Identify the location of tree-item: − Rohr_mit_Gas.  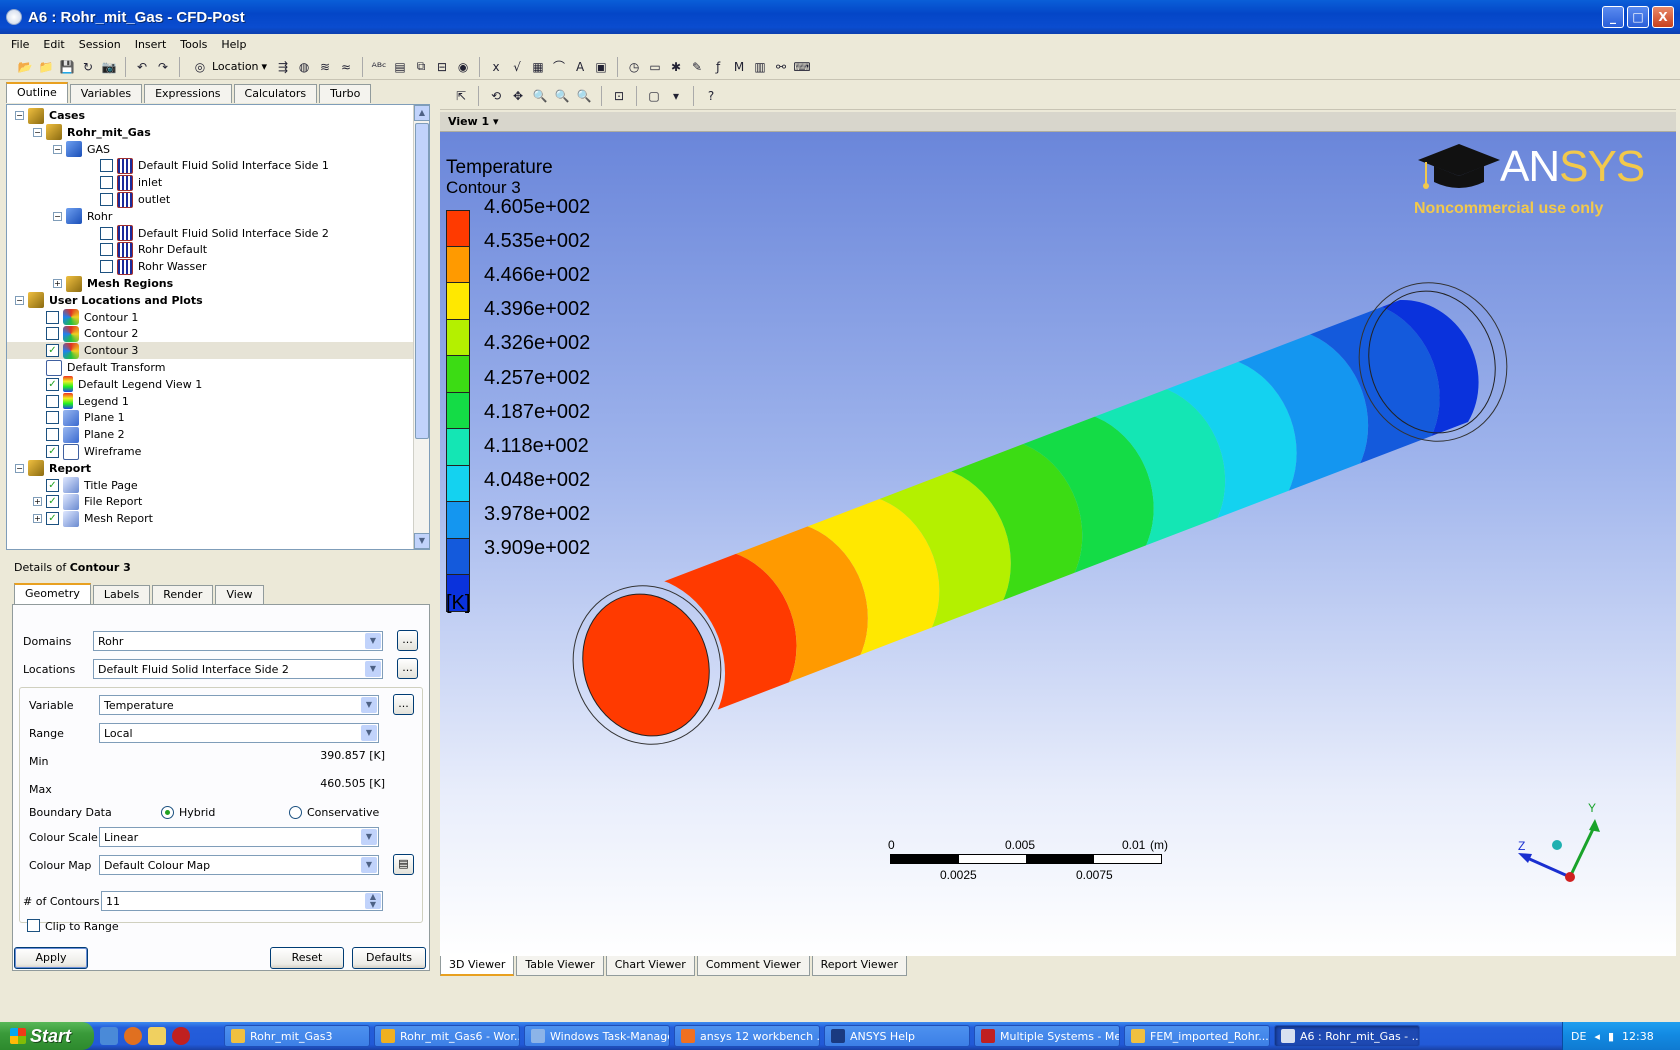
(210, 132).